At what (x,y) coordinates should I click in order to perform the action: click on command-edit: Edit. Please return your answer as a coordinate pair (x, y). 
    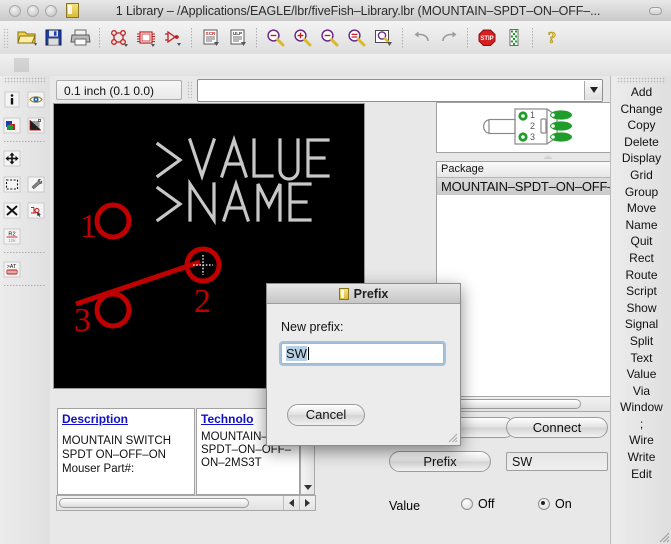
    Looking at the image, I should click on (641, 474).